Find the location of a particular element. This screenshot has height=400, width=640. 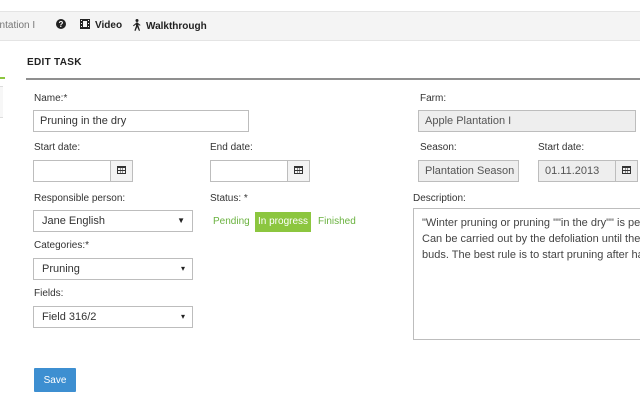

help-icon: ? is located at coordinates (61, 24).